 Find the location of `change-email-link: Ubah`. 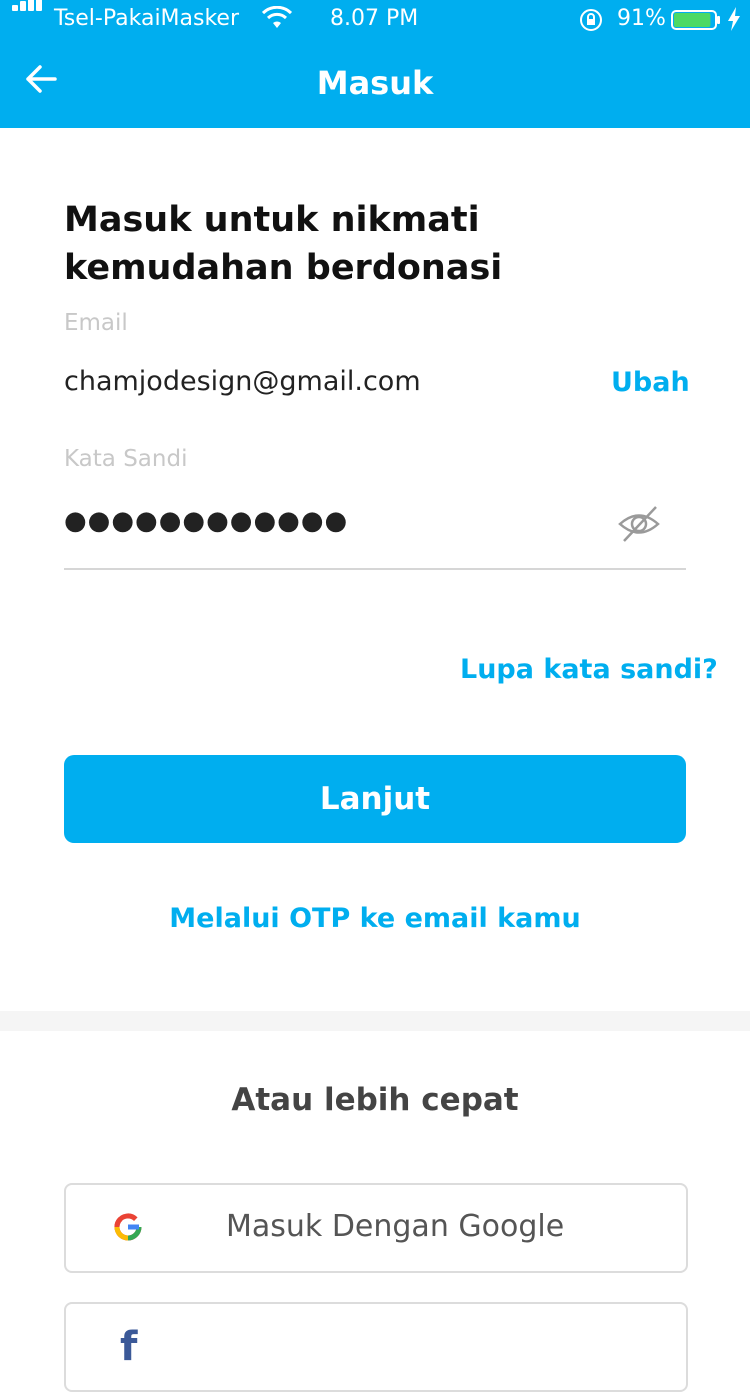

change-email-link: Ubah is located at coordinates (650, 382).